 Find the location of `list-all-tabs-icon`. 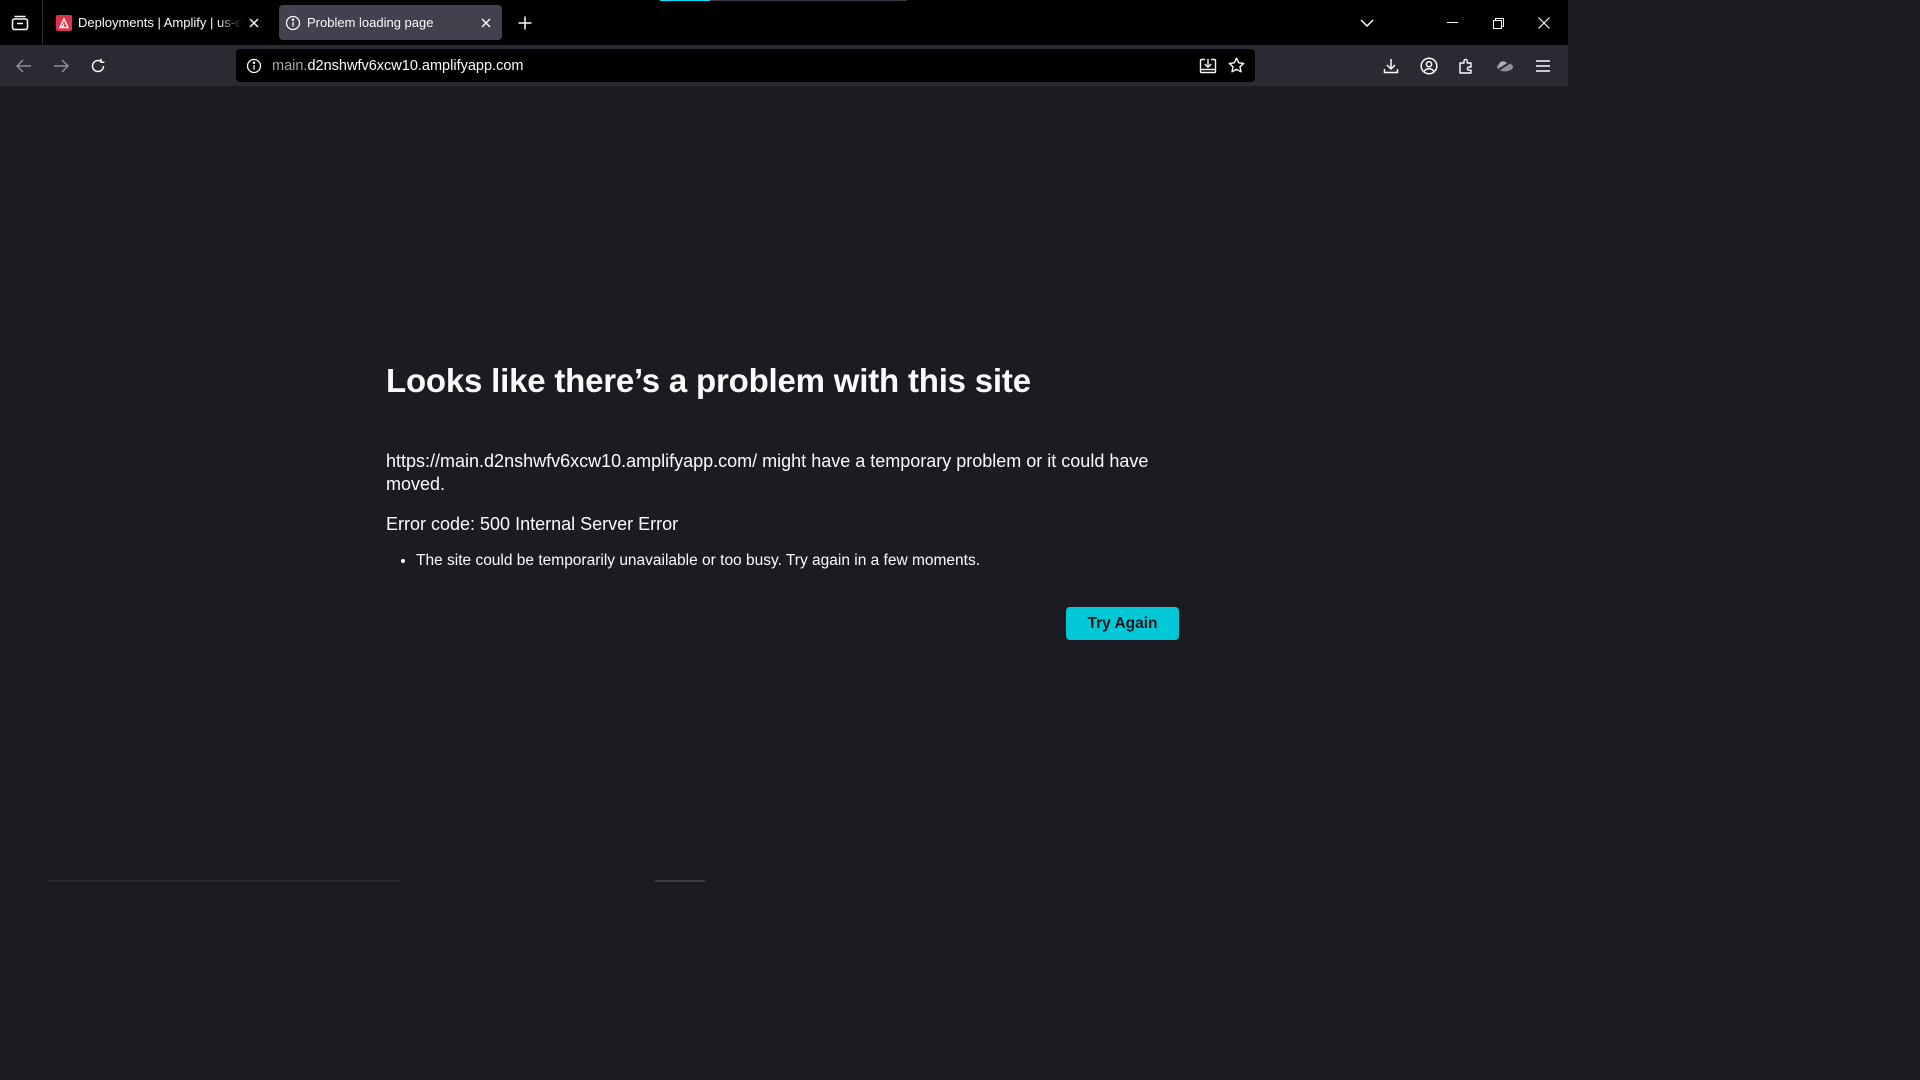

list-all-tabs-icon is located at coordinates (1367, 23).